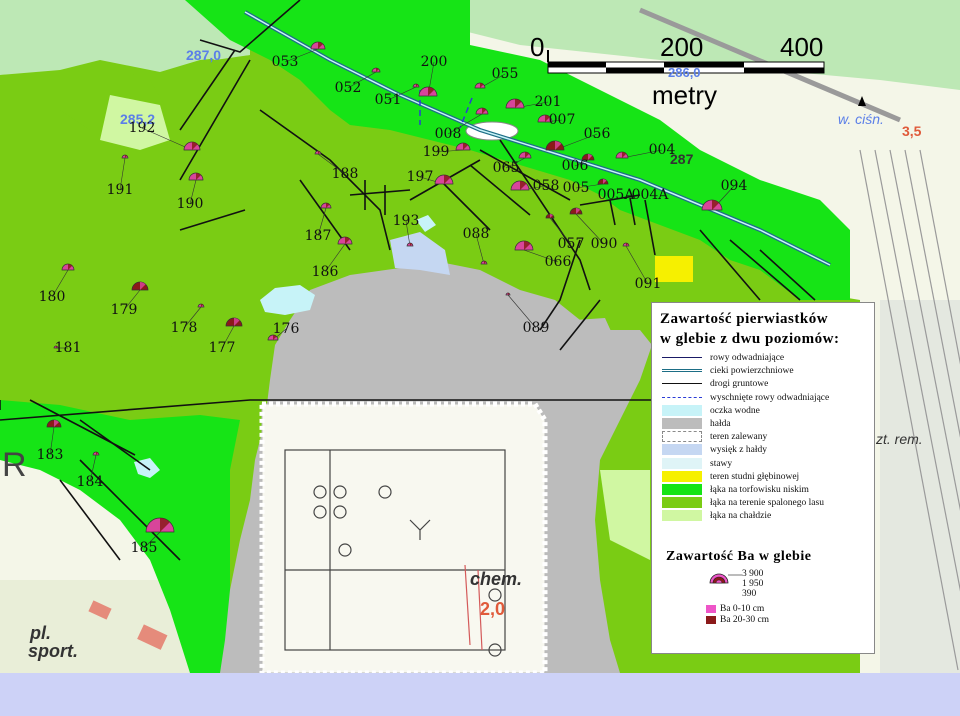 The height and width of the screenshot is (716, 960). What do you see at coordinates (747, 358) in the screenshot?
I see `legend-item-label: rowy odwadniające` at bounding box center [747, 358].